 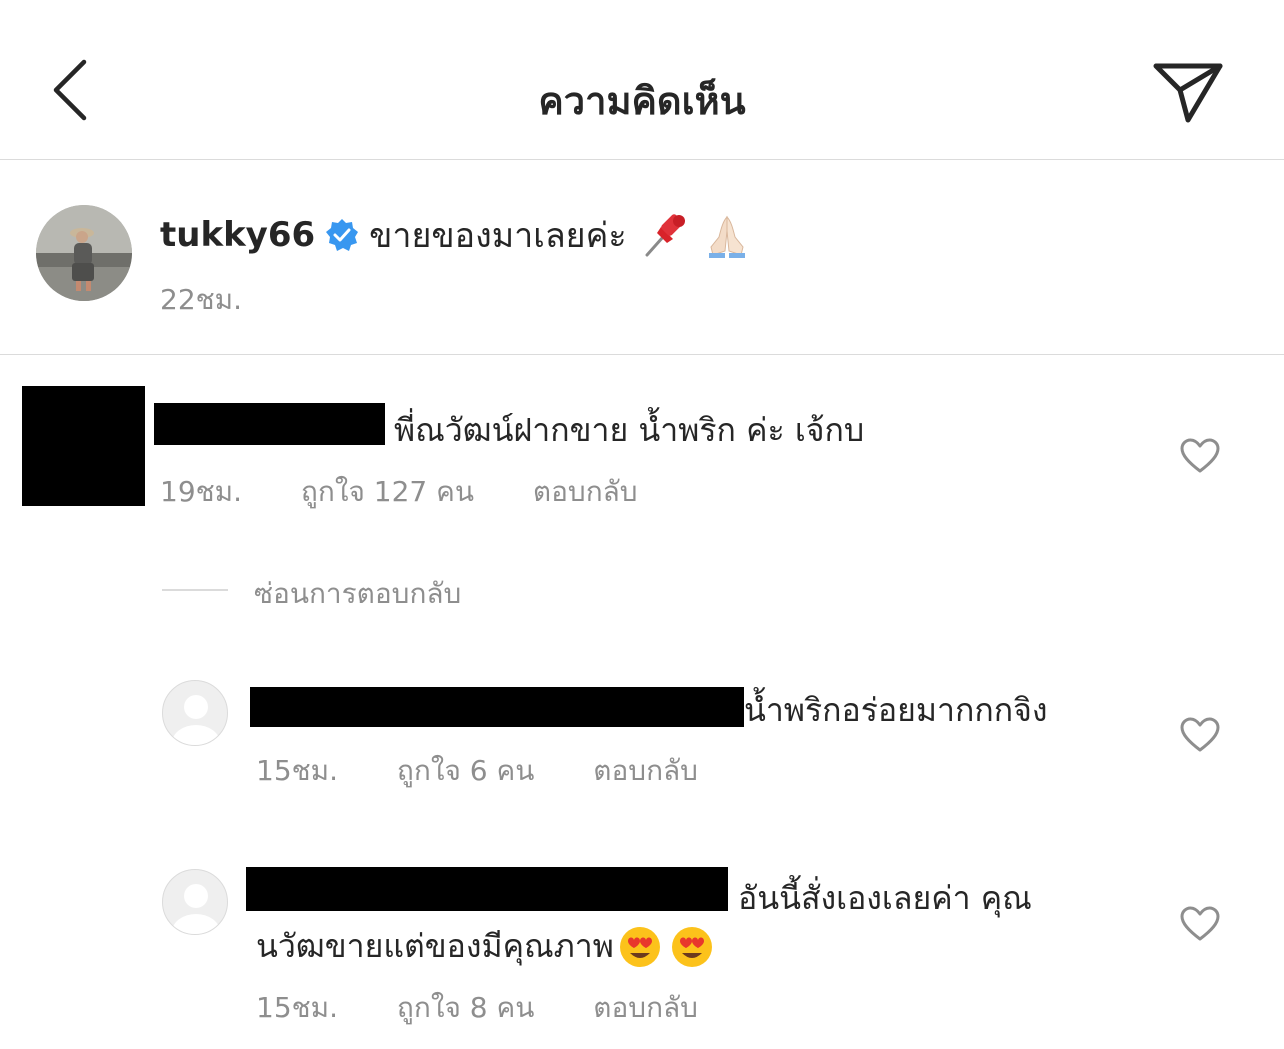 I want to click on comment-time: 19ชม., so click(x=201, y=491).